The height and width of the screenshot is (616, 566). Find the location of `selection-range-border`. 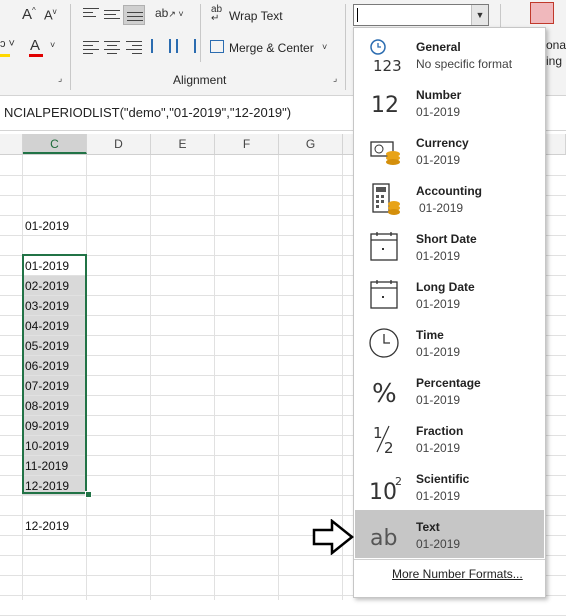

selection-range-border is located at coordinates (54, 374).